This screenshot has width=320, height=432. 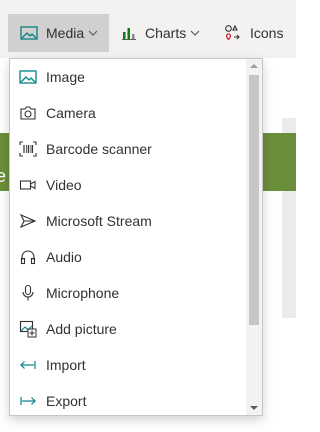 What do you see at coordinates (128, 77) in the screenshot?
I see `menu-item-image: Image` at bounding box center [128, 77].